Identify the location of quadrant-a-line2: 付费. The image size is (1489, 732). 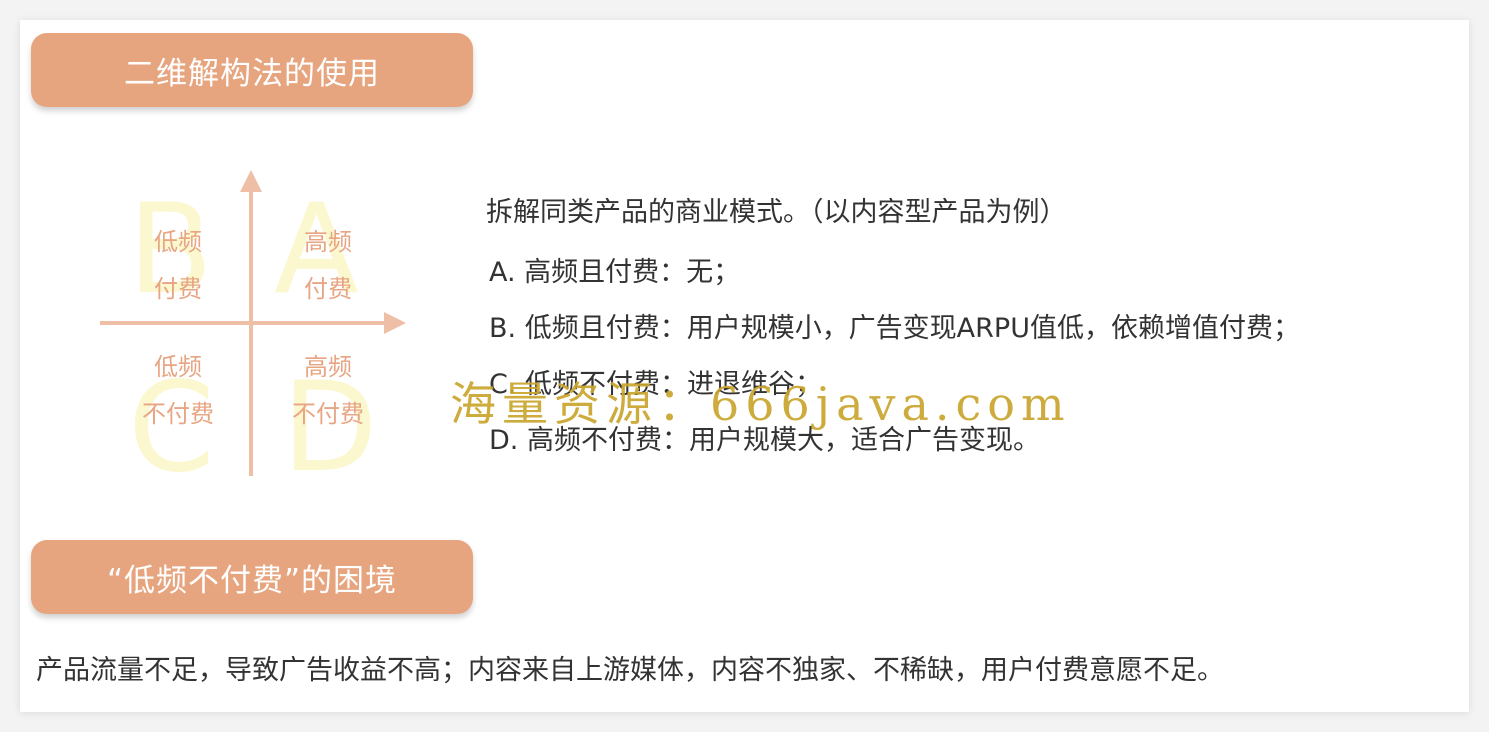
(328, 289).